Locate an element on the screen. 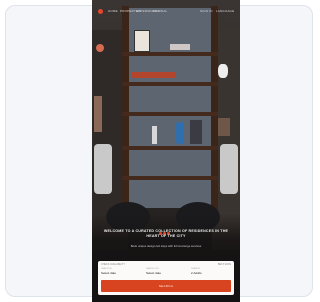  wall-ornament is located at coordinates (100, 48).